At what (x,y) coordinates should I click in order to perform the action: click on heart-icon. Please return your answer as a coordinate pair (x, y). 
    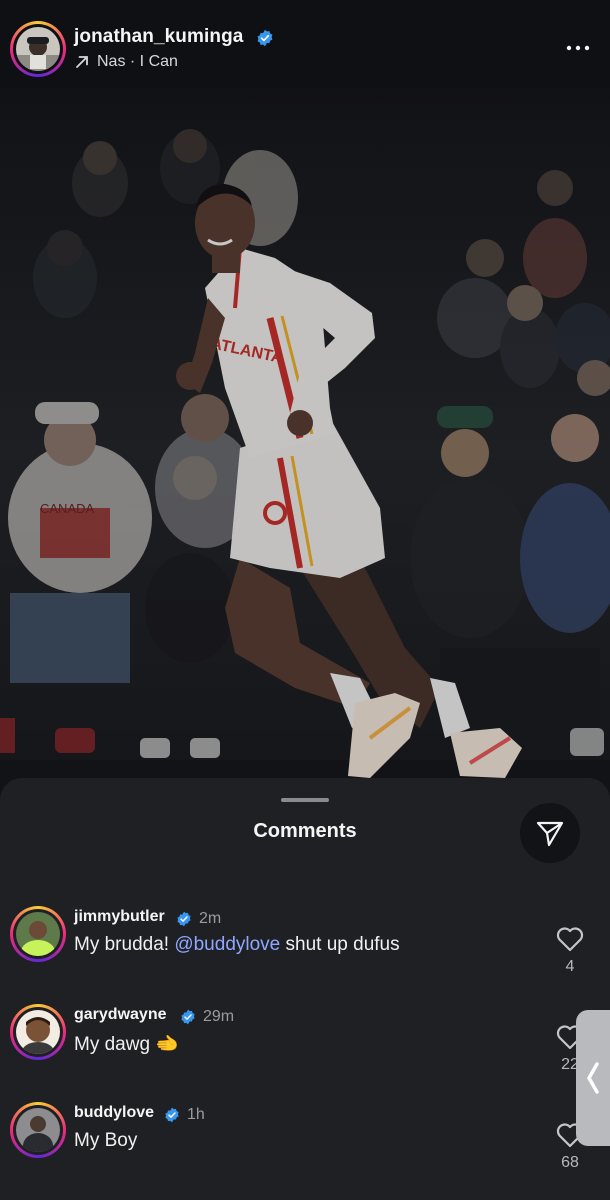
    Looking at the image, I should click on (570, 939).